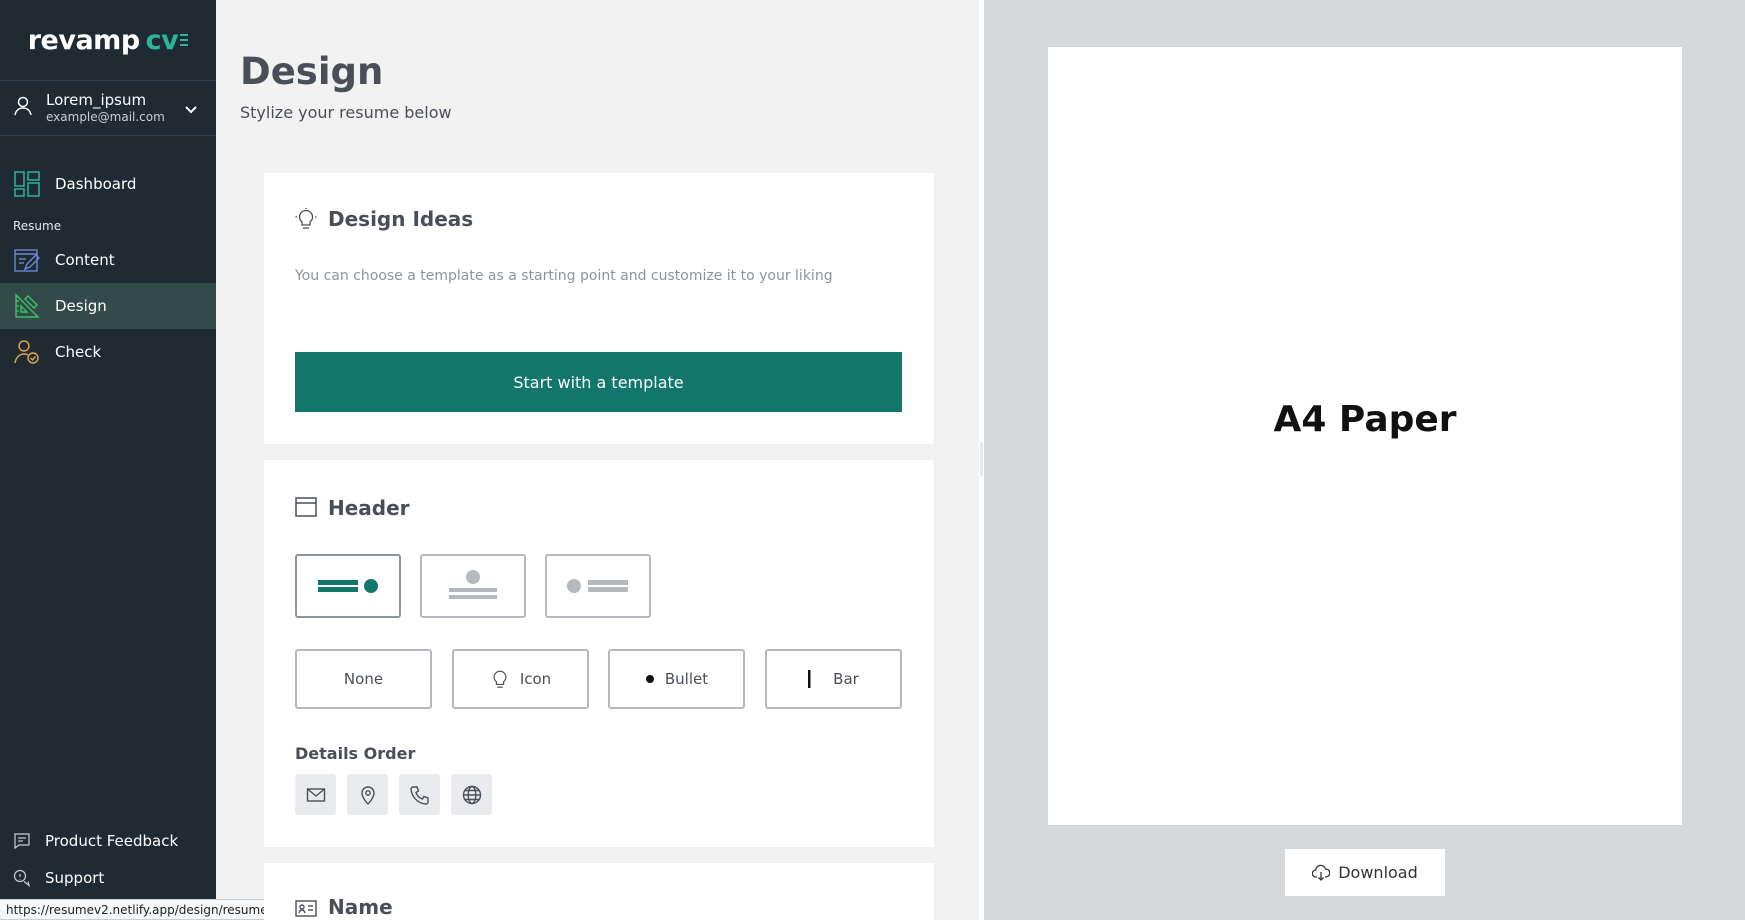 The height and width of the screenshot is (920, 1745). I want to click on sidebar-item-label: Check, so click(78, 352).